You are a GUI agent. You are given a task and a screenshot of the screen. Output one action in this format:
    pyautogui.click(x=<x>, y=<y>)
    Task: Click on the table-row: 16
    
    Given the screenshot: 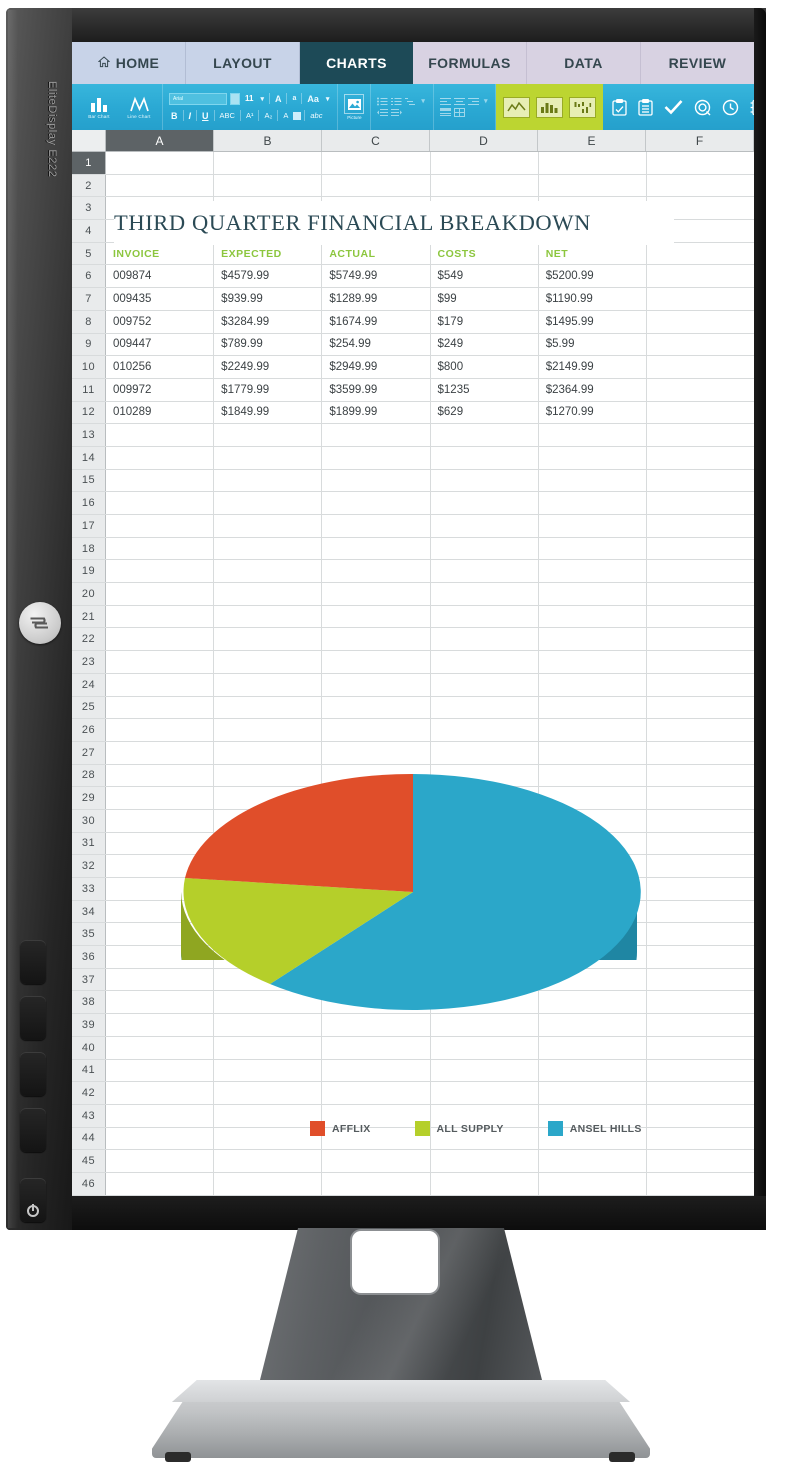 What is the action you would take?
    pyautogui.click(x=413, y=503)
    